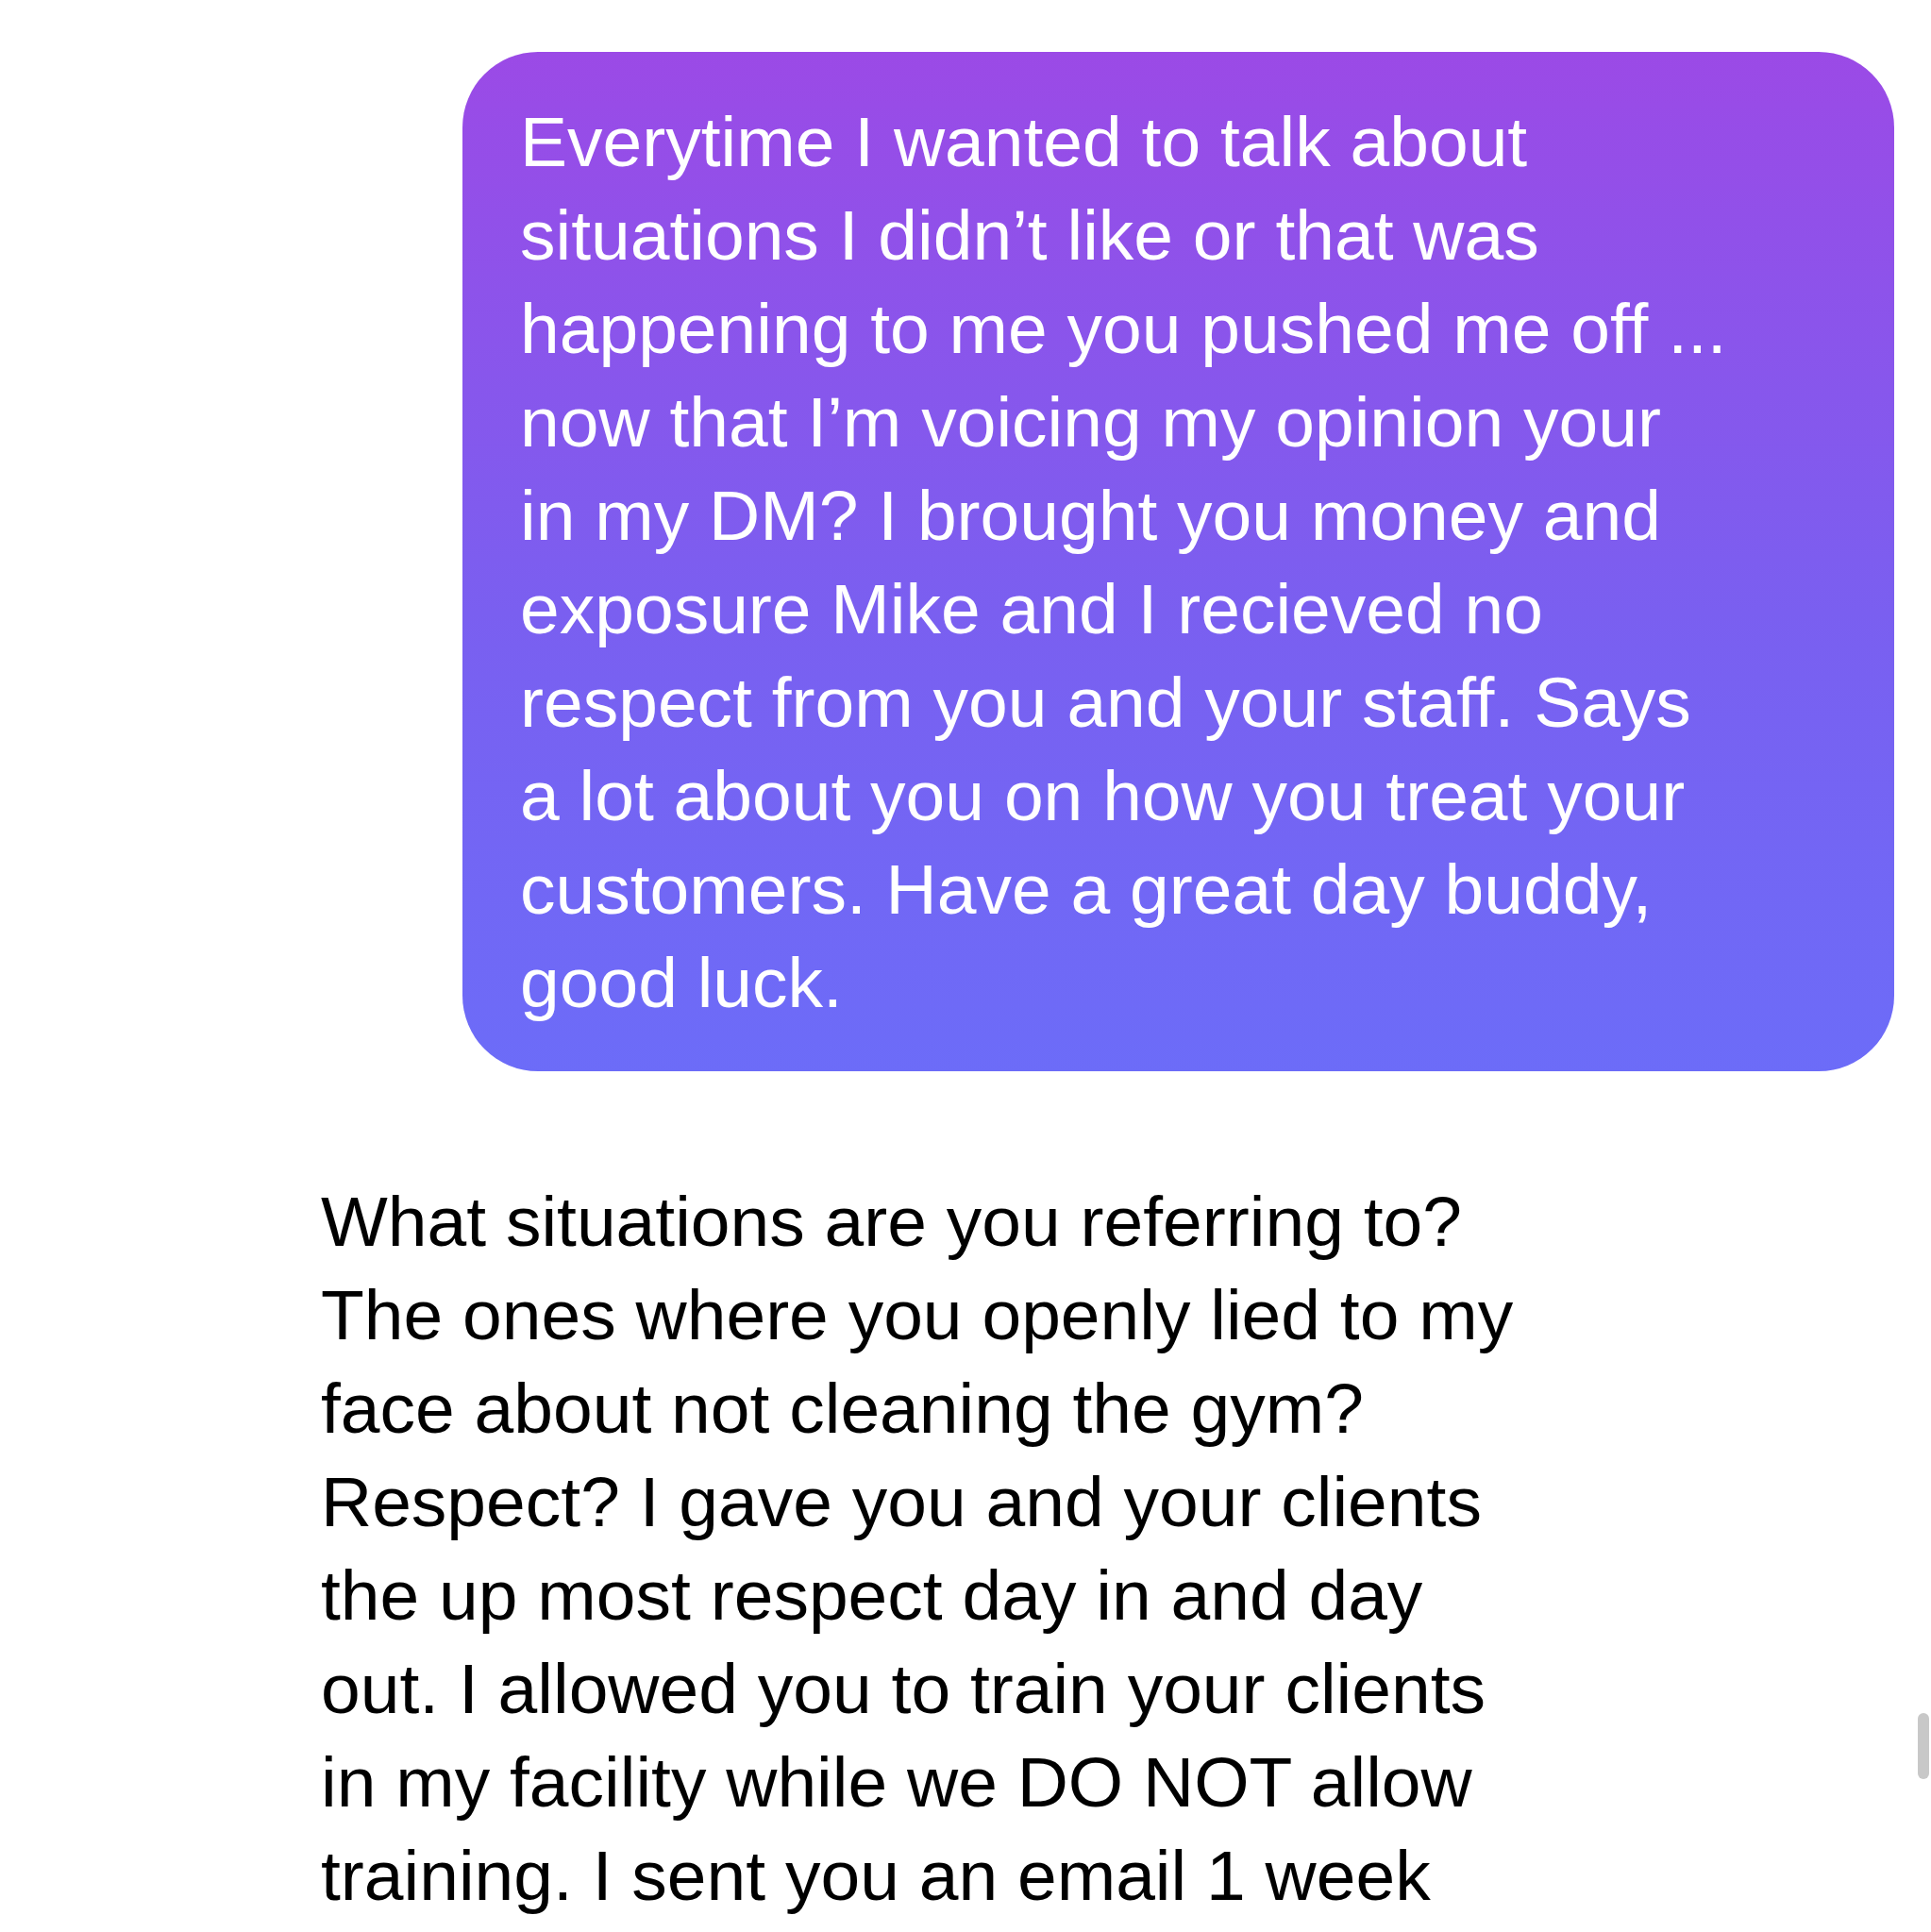 Image resolution: width=1931 pixels, height=1932 pixels. I want to click on scroll-indicator, so click(1923, 1746).